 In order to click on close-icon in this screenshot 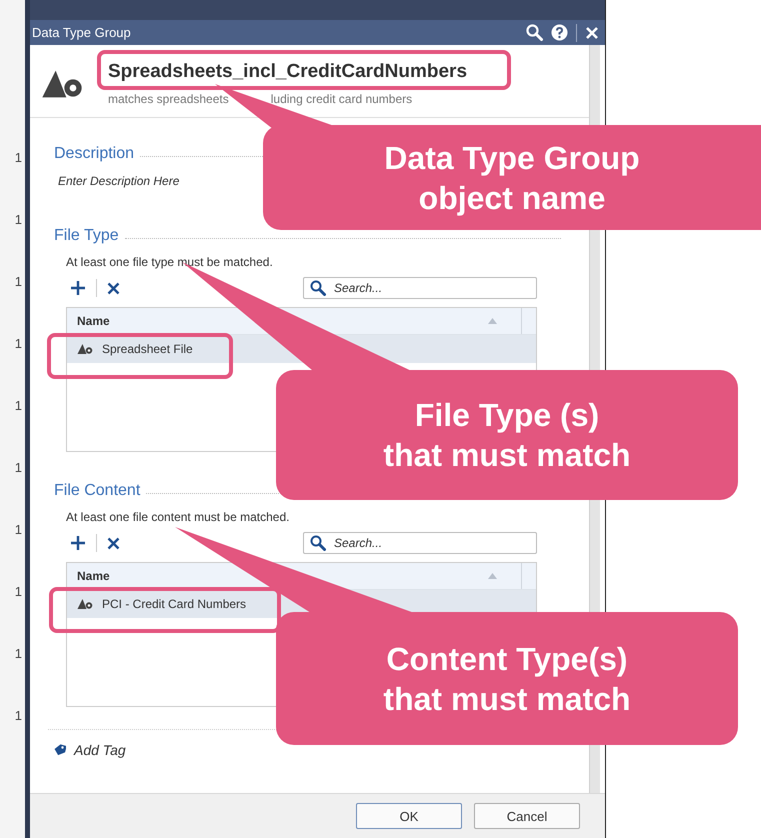, I will do `click(592, 33)`.